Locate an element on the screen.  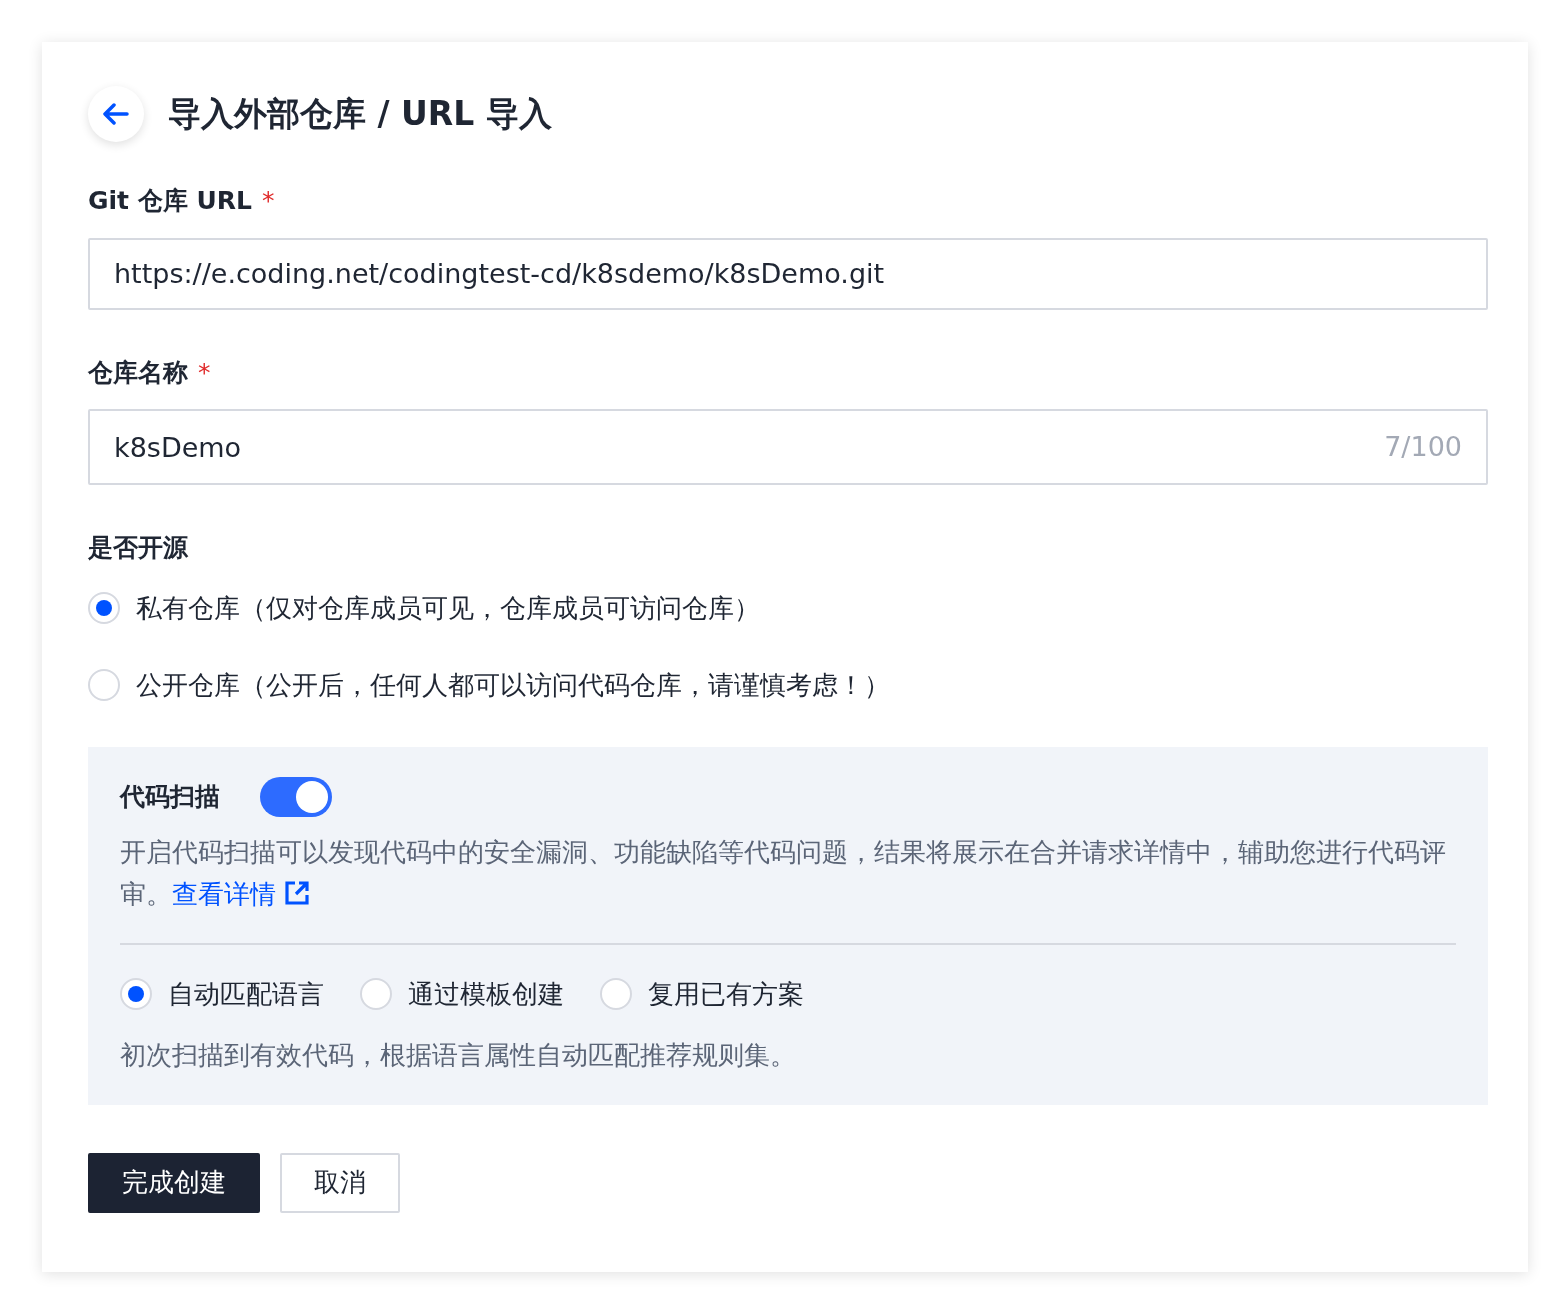
external-link-icon is located at coordinates (297, 892).